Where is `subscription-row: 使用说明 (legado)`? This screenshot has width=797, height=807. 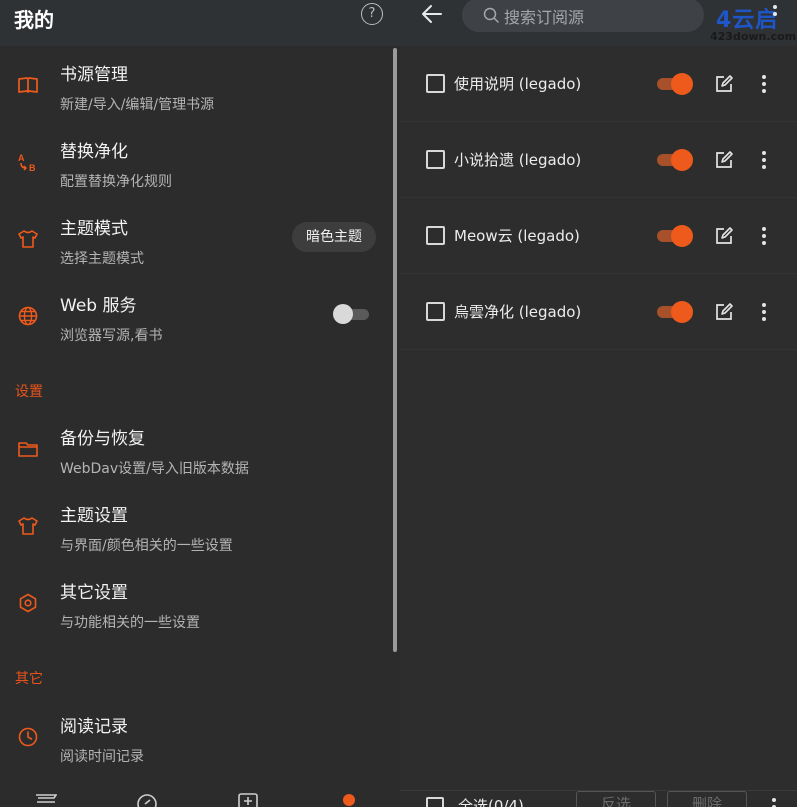 subscription-row: 使用说明 (legado) is located at coordinates (598, 84).